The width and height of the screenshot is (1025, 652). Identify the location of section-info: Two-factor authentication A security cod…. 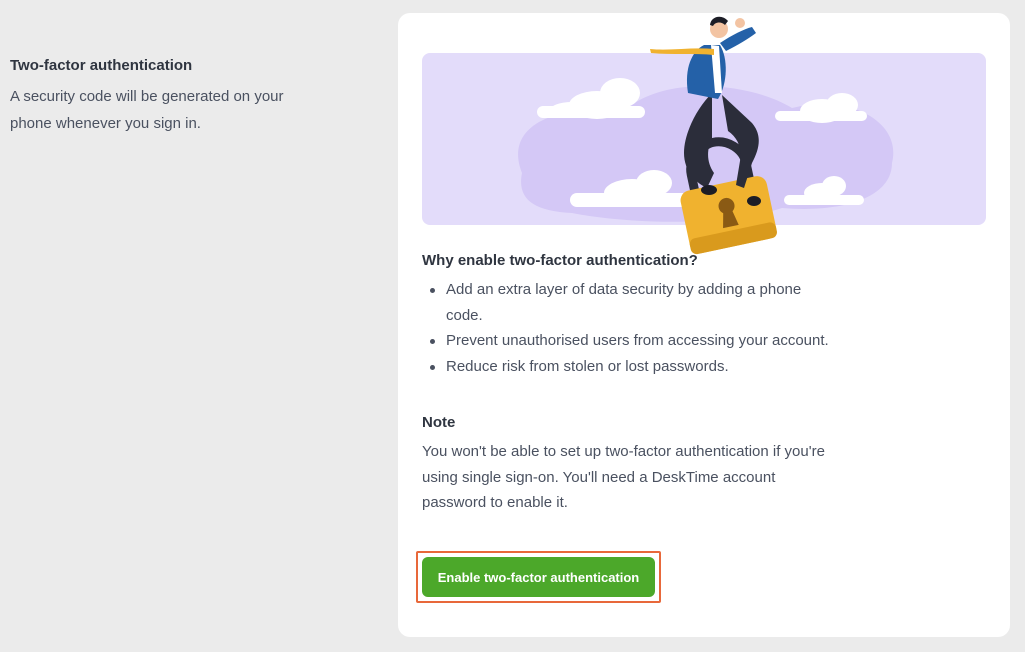
(160, 96).